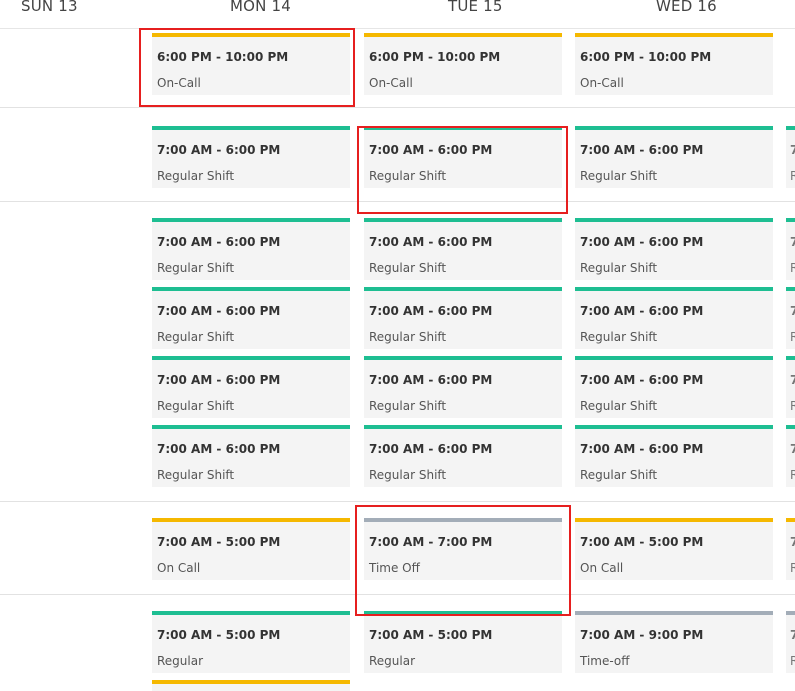 The image size is (795, 691). I want to click on shift-card, so click(251, 685).